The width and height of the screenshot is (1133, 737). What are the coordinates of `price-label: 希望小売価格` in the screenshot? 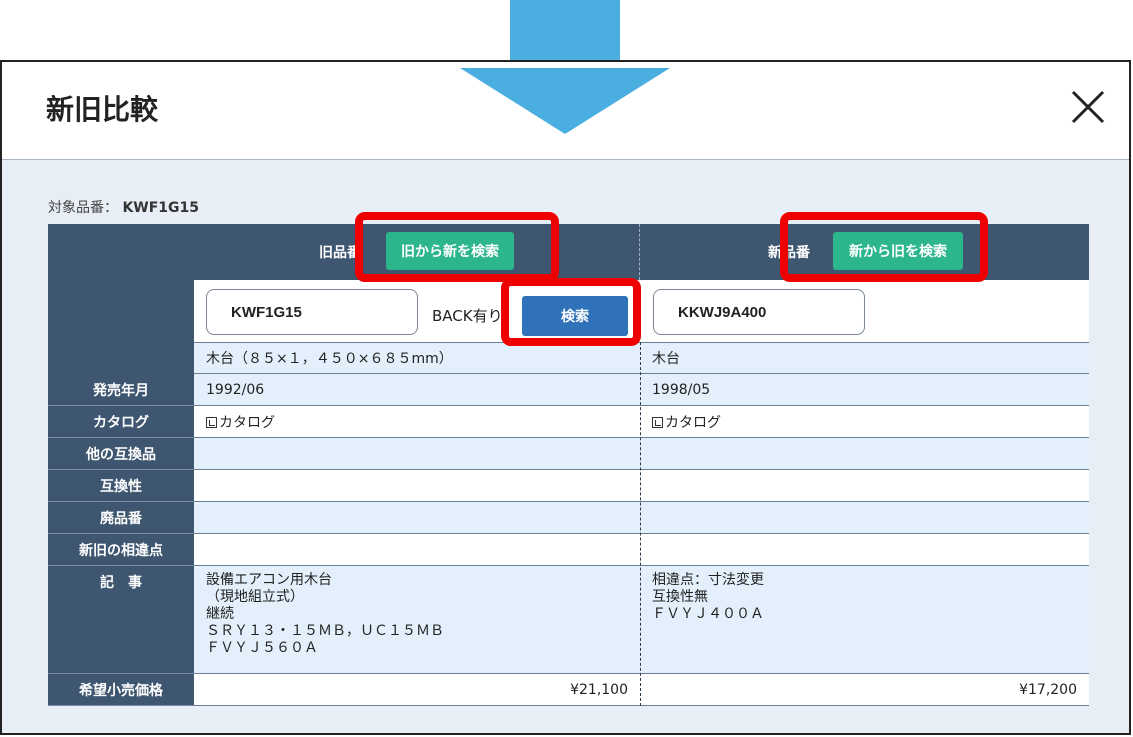 It's located at (121, 690).